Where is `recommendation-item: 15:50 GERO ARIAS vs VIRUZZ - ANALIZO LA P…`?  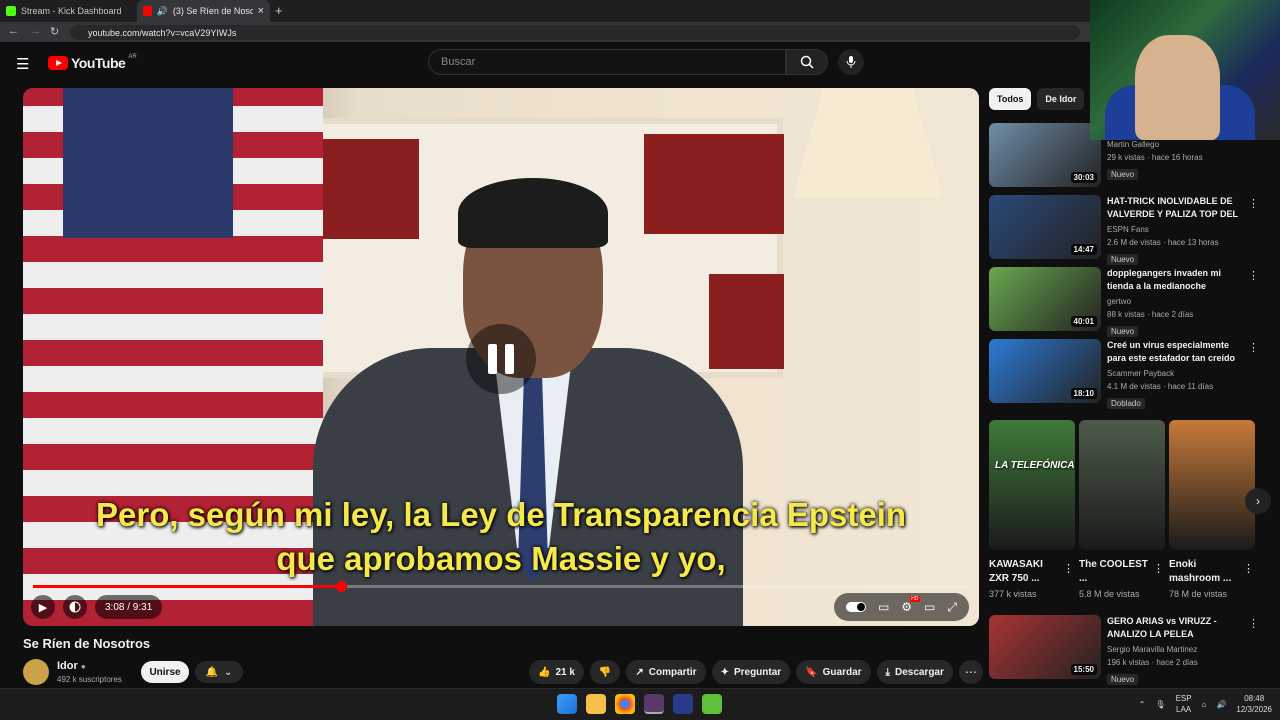
recommendation-item: 15:50 GERO ARIAS vs VIRUZZ - ANALIZO LA P… is located at coordinates (1124, 650).